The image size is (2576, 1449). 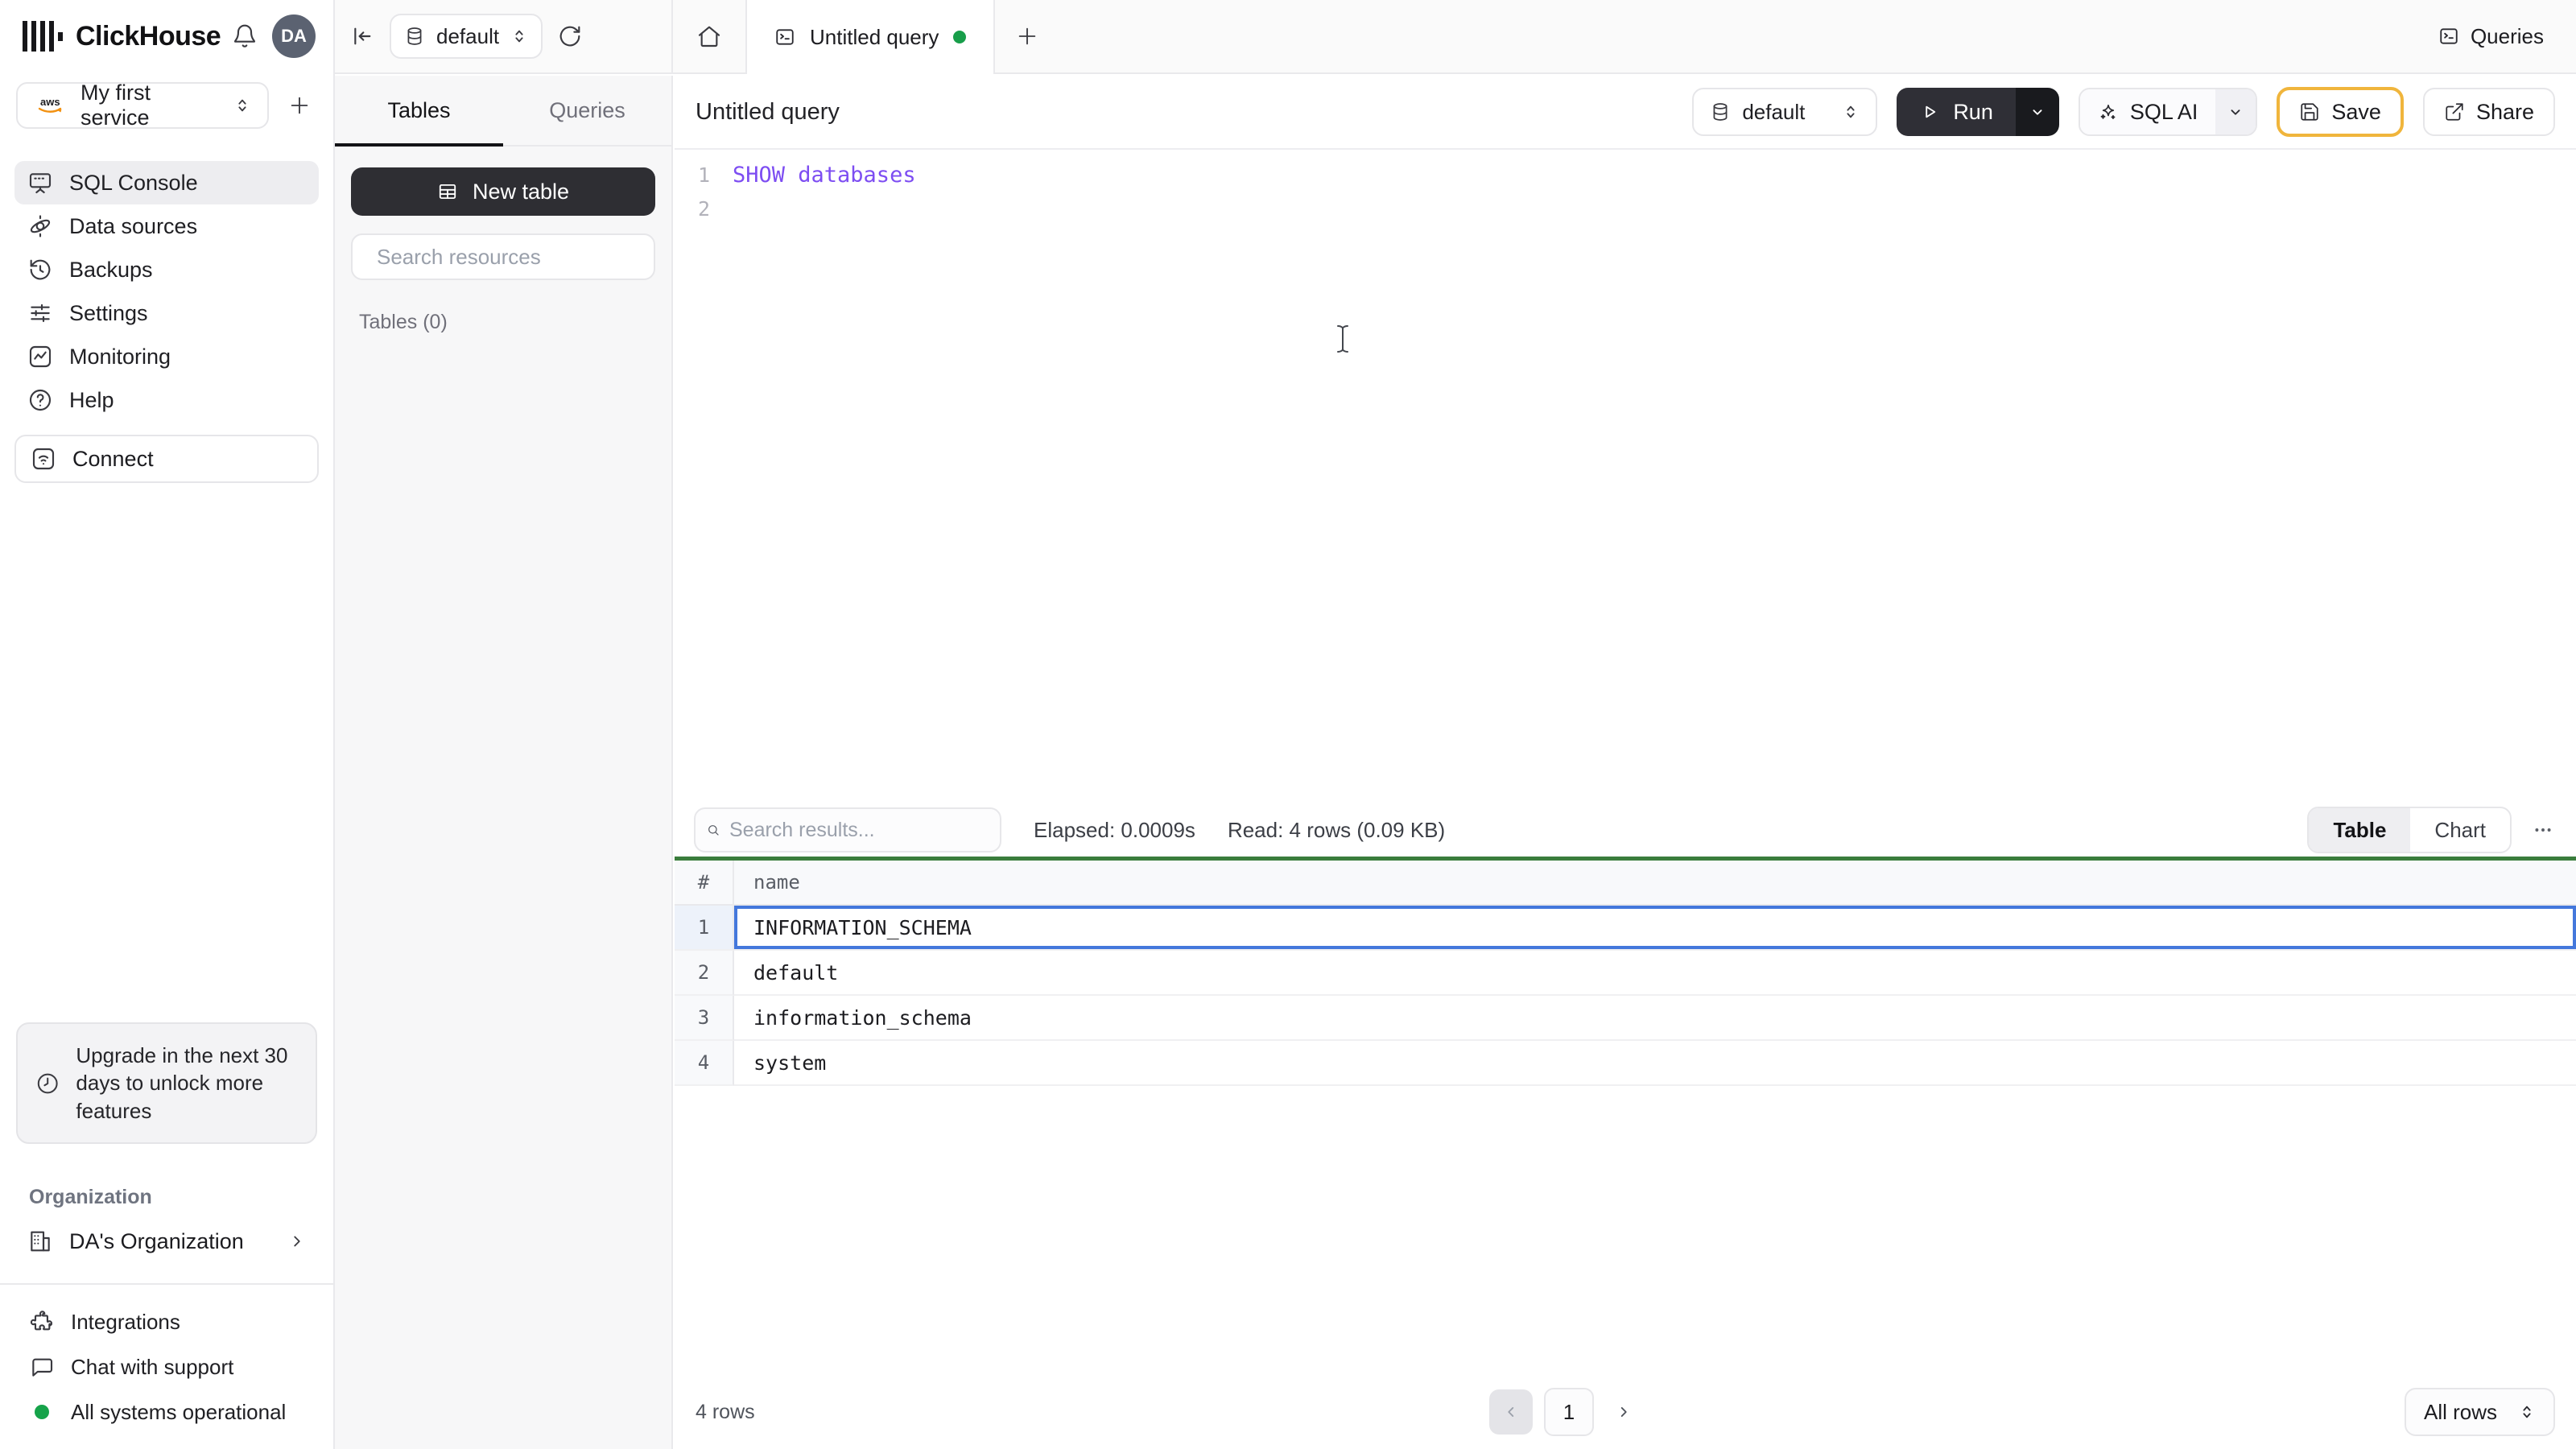 What do you see at coordinates (511, 257) in the screenshot?
I see `resource-search-input` at bounding box center [511, 257].